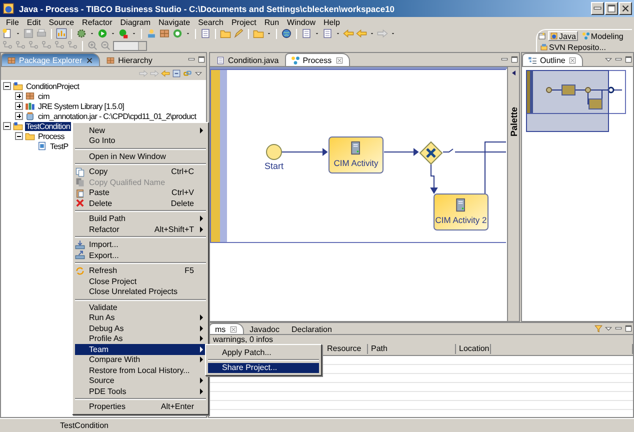 This screenshot has width=634, height=432. Describe the element at coordinates (43, 96) in the screenshot. I see `tree-item: cim` at that location.